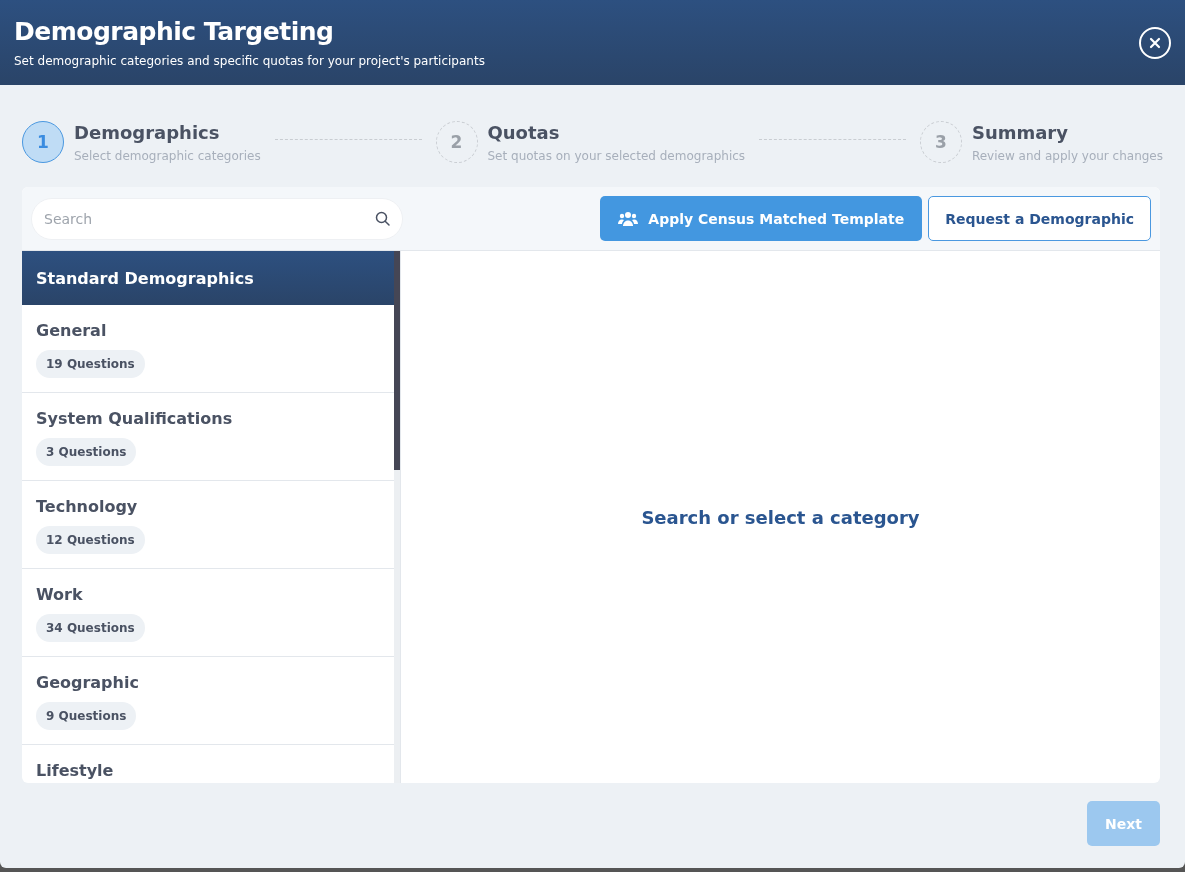  I want to click on category-name: Lifestyle, so click(75, 770).